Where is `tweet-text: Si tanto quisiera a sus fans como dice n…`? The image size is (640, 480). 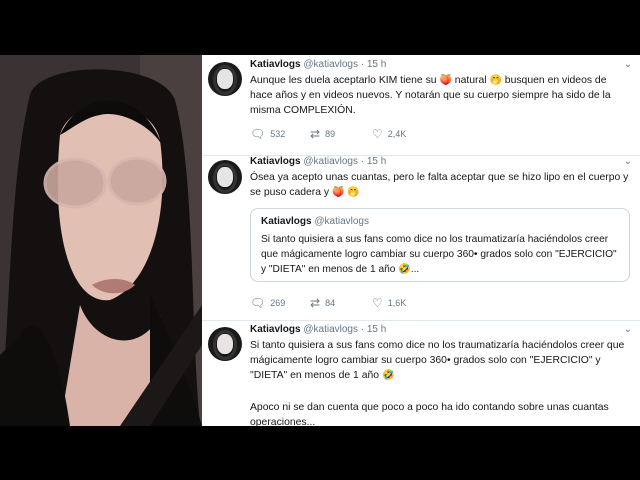 tweet-text: Si tanto quisiera a sus fans como dice n… is located at coordinates (440, 360).